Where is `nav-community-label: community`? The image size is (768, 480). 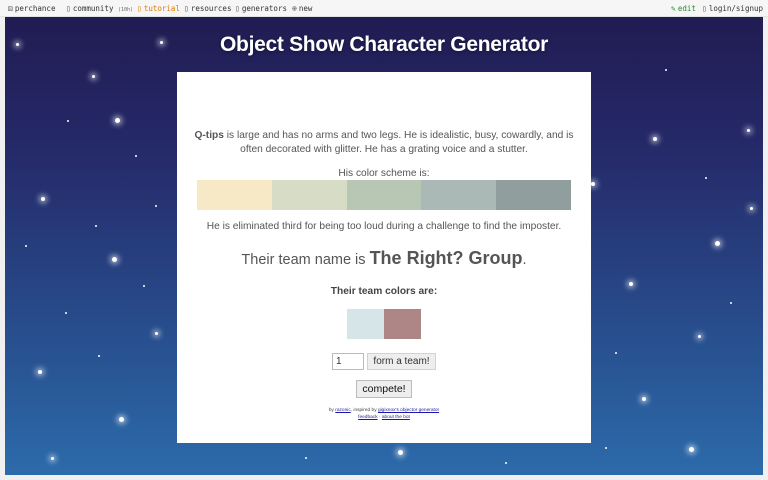
nav-community-label: community is located at coordinates (93, 8).